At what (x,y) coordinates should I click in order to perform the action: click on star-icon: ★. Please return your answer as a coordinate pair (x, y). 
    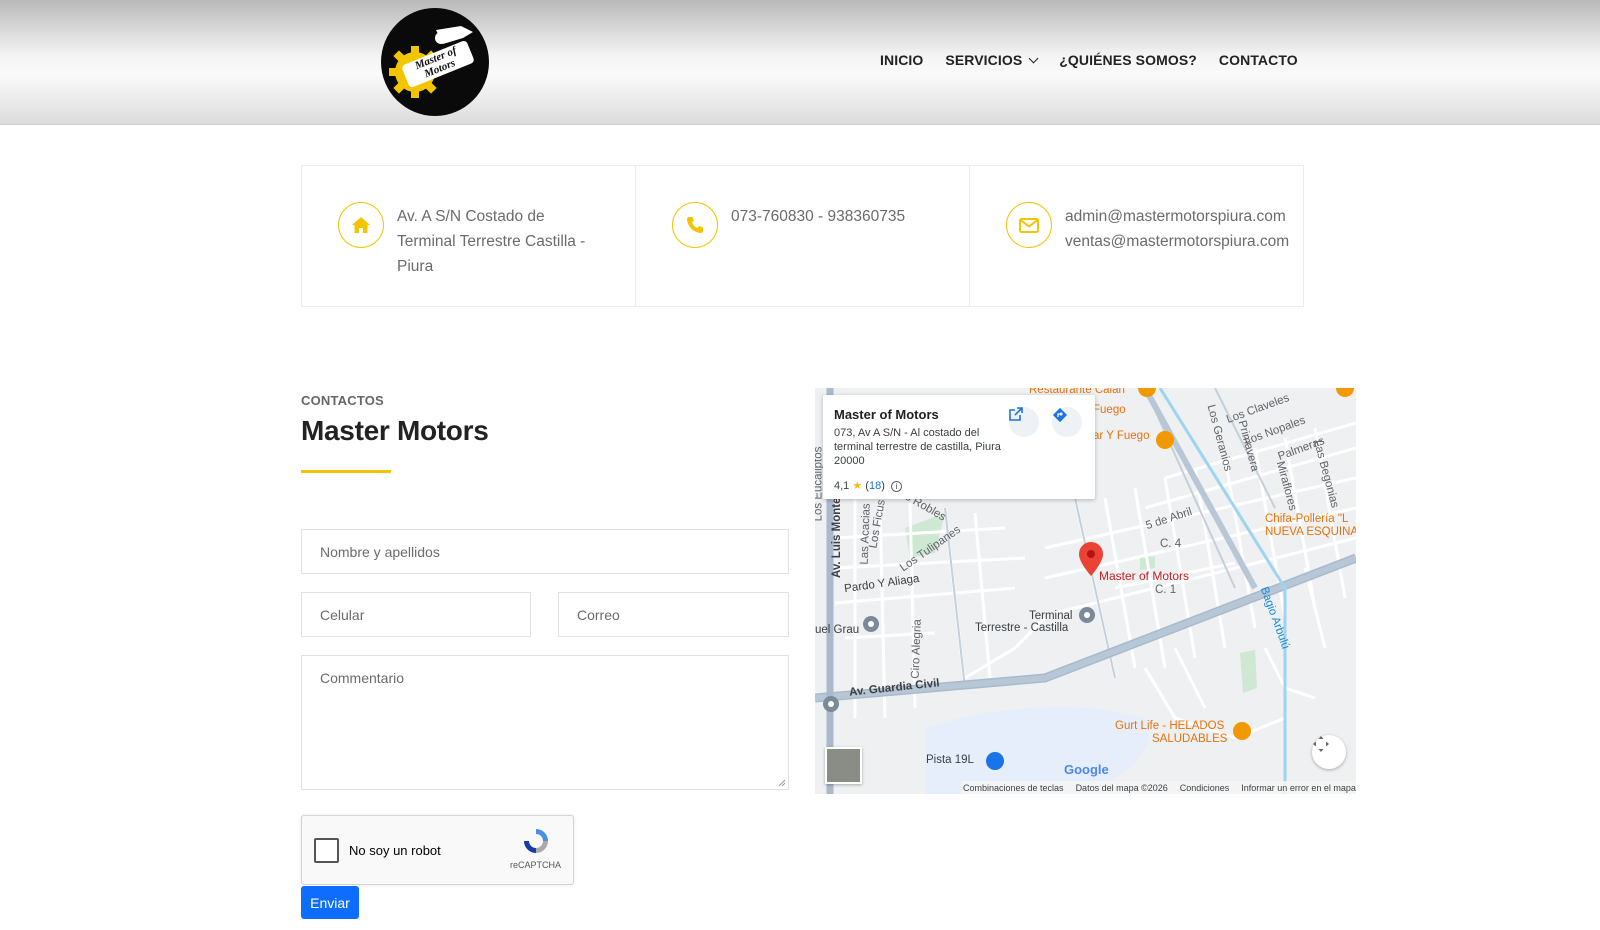
    Looking at the image, I should click on (857, 486).